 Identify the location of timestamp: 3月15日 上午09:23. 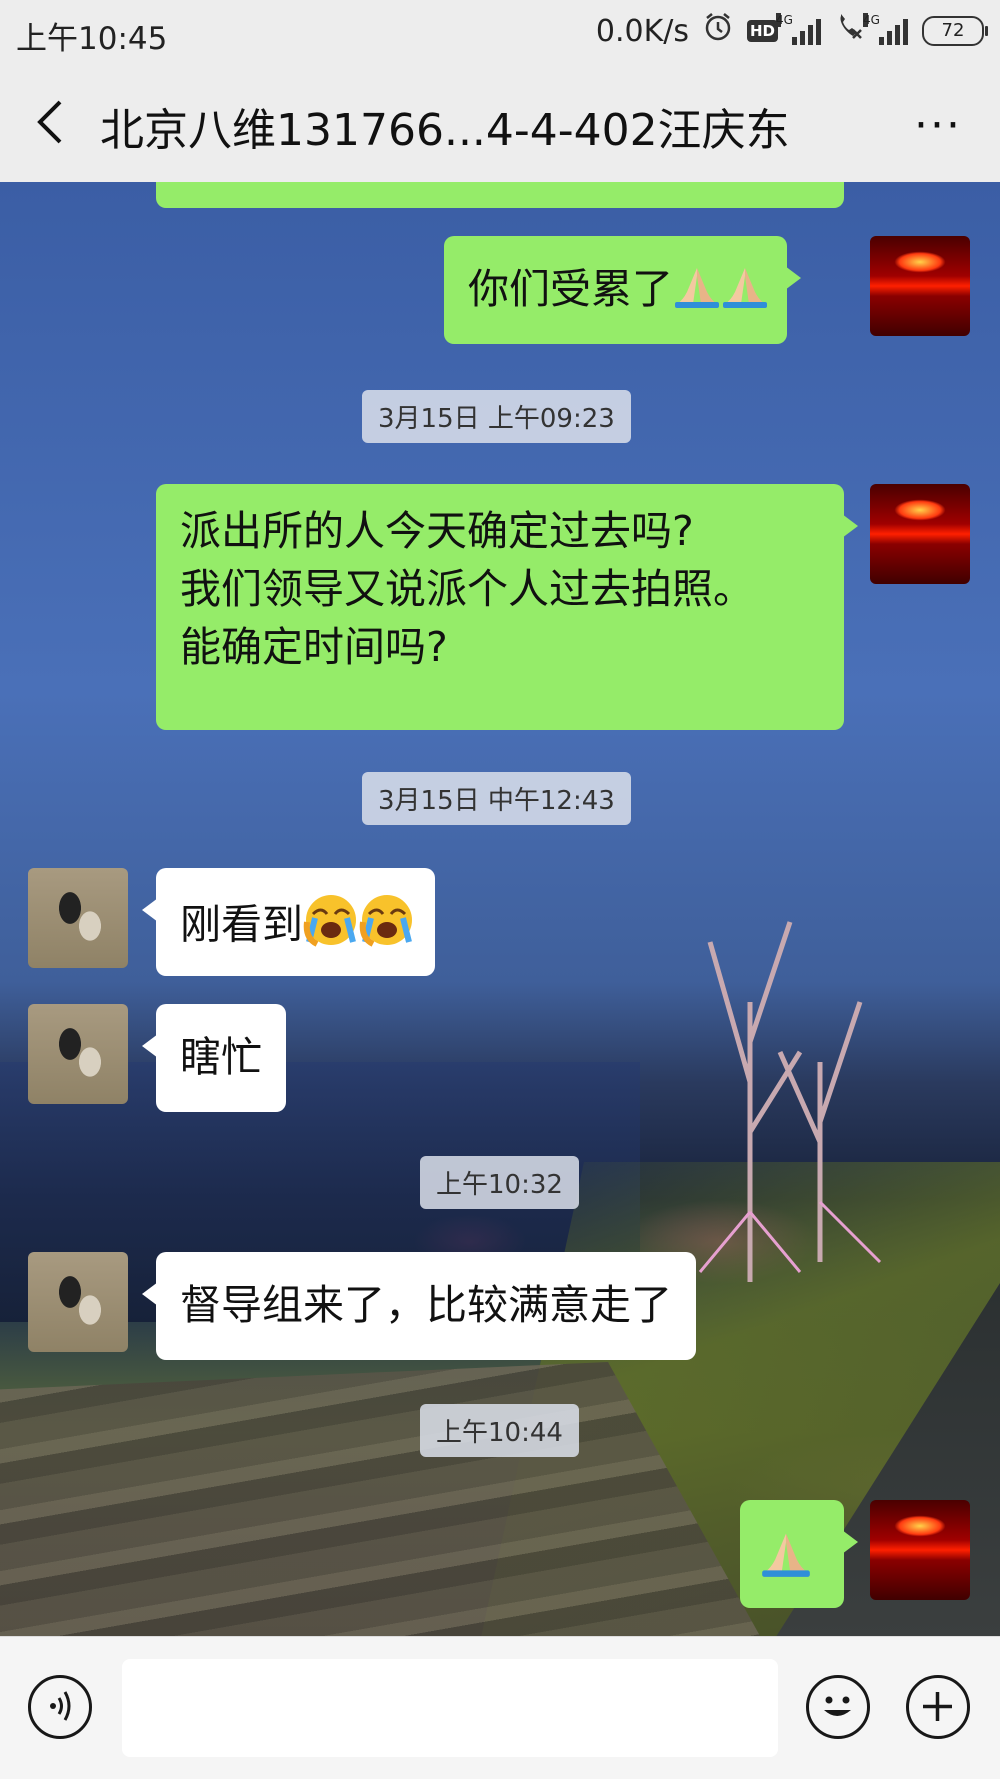
(496, 416).